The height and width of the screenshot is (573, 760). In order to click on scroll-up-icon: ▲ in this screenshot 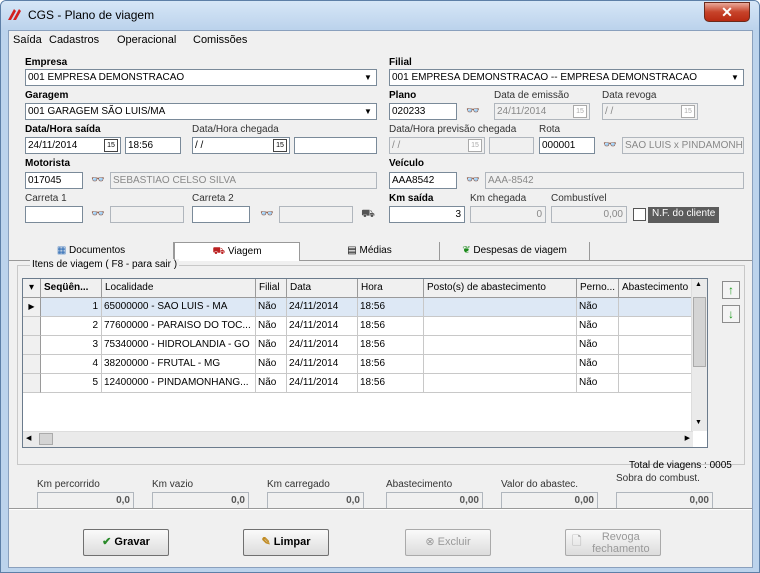, I will do `click(698, 284)`.